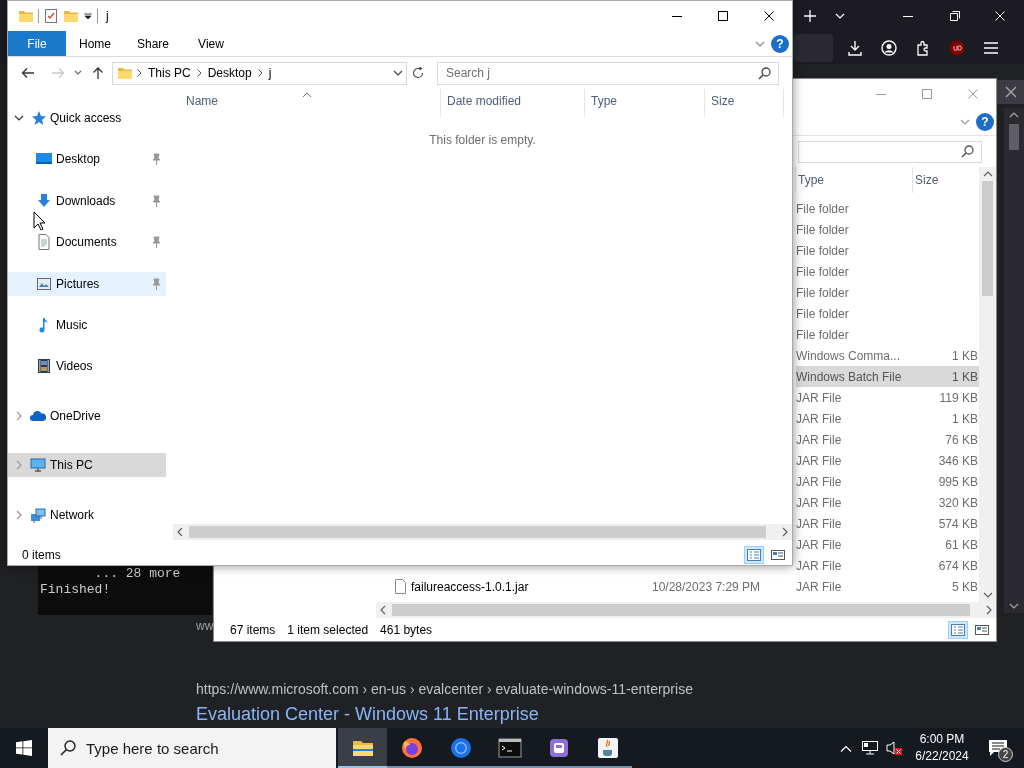  Describe the element at coordinates (470, 586) in the screenshot. I see `file-name: failureaccess-1.0.1.jar` at that location.